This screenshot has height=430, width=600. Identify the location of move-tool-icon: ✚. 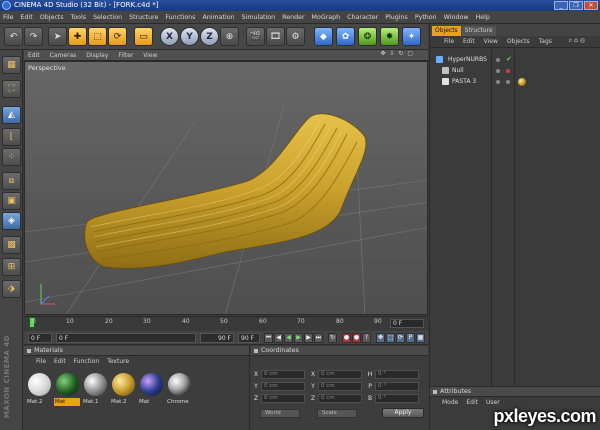
(77, 36).